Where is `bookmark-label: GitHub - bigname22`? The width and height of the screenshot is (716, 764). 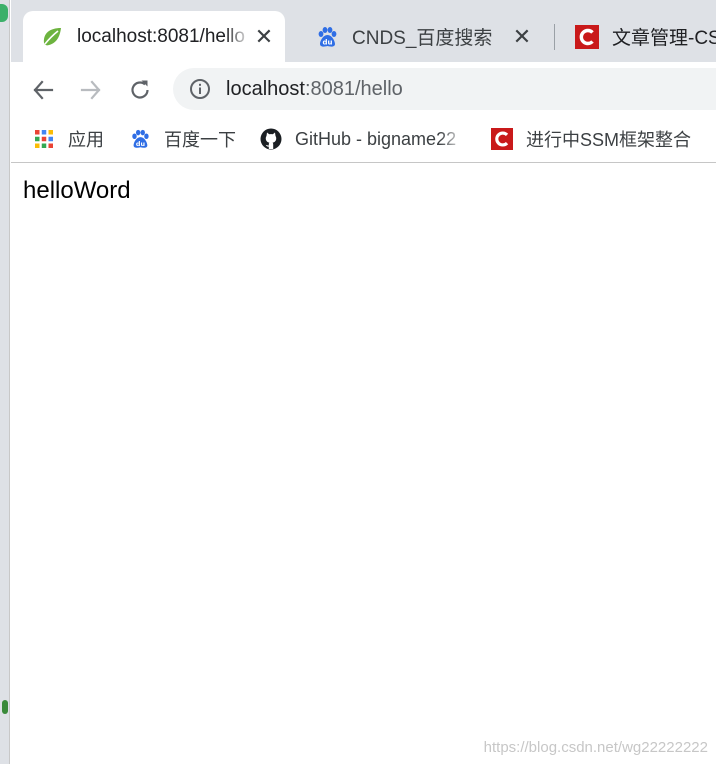 bookmark-label: GitHub - bigname22 is located at coordinates (376, 138).